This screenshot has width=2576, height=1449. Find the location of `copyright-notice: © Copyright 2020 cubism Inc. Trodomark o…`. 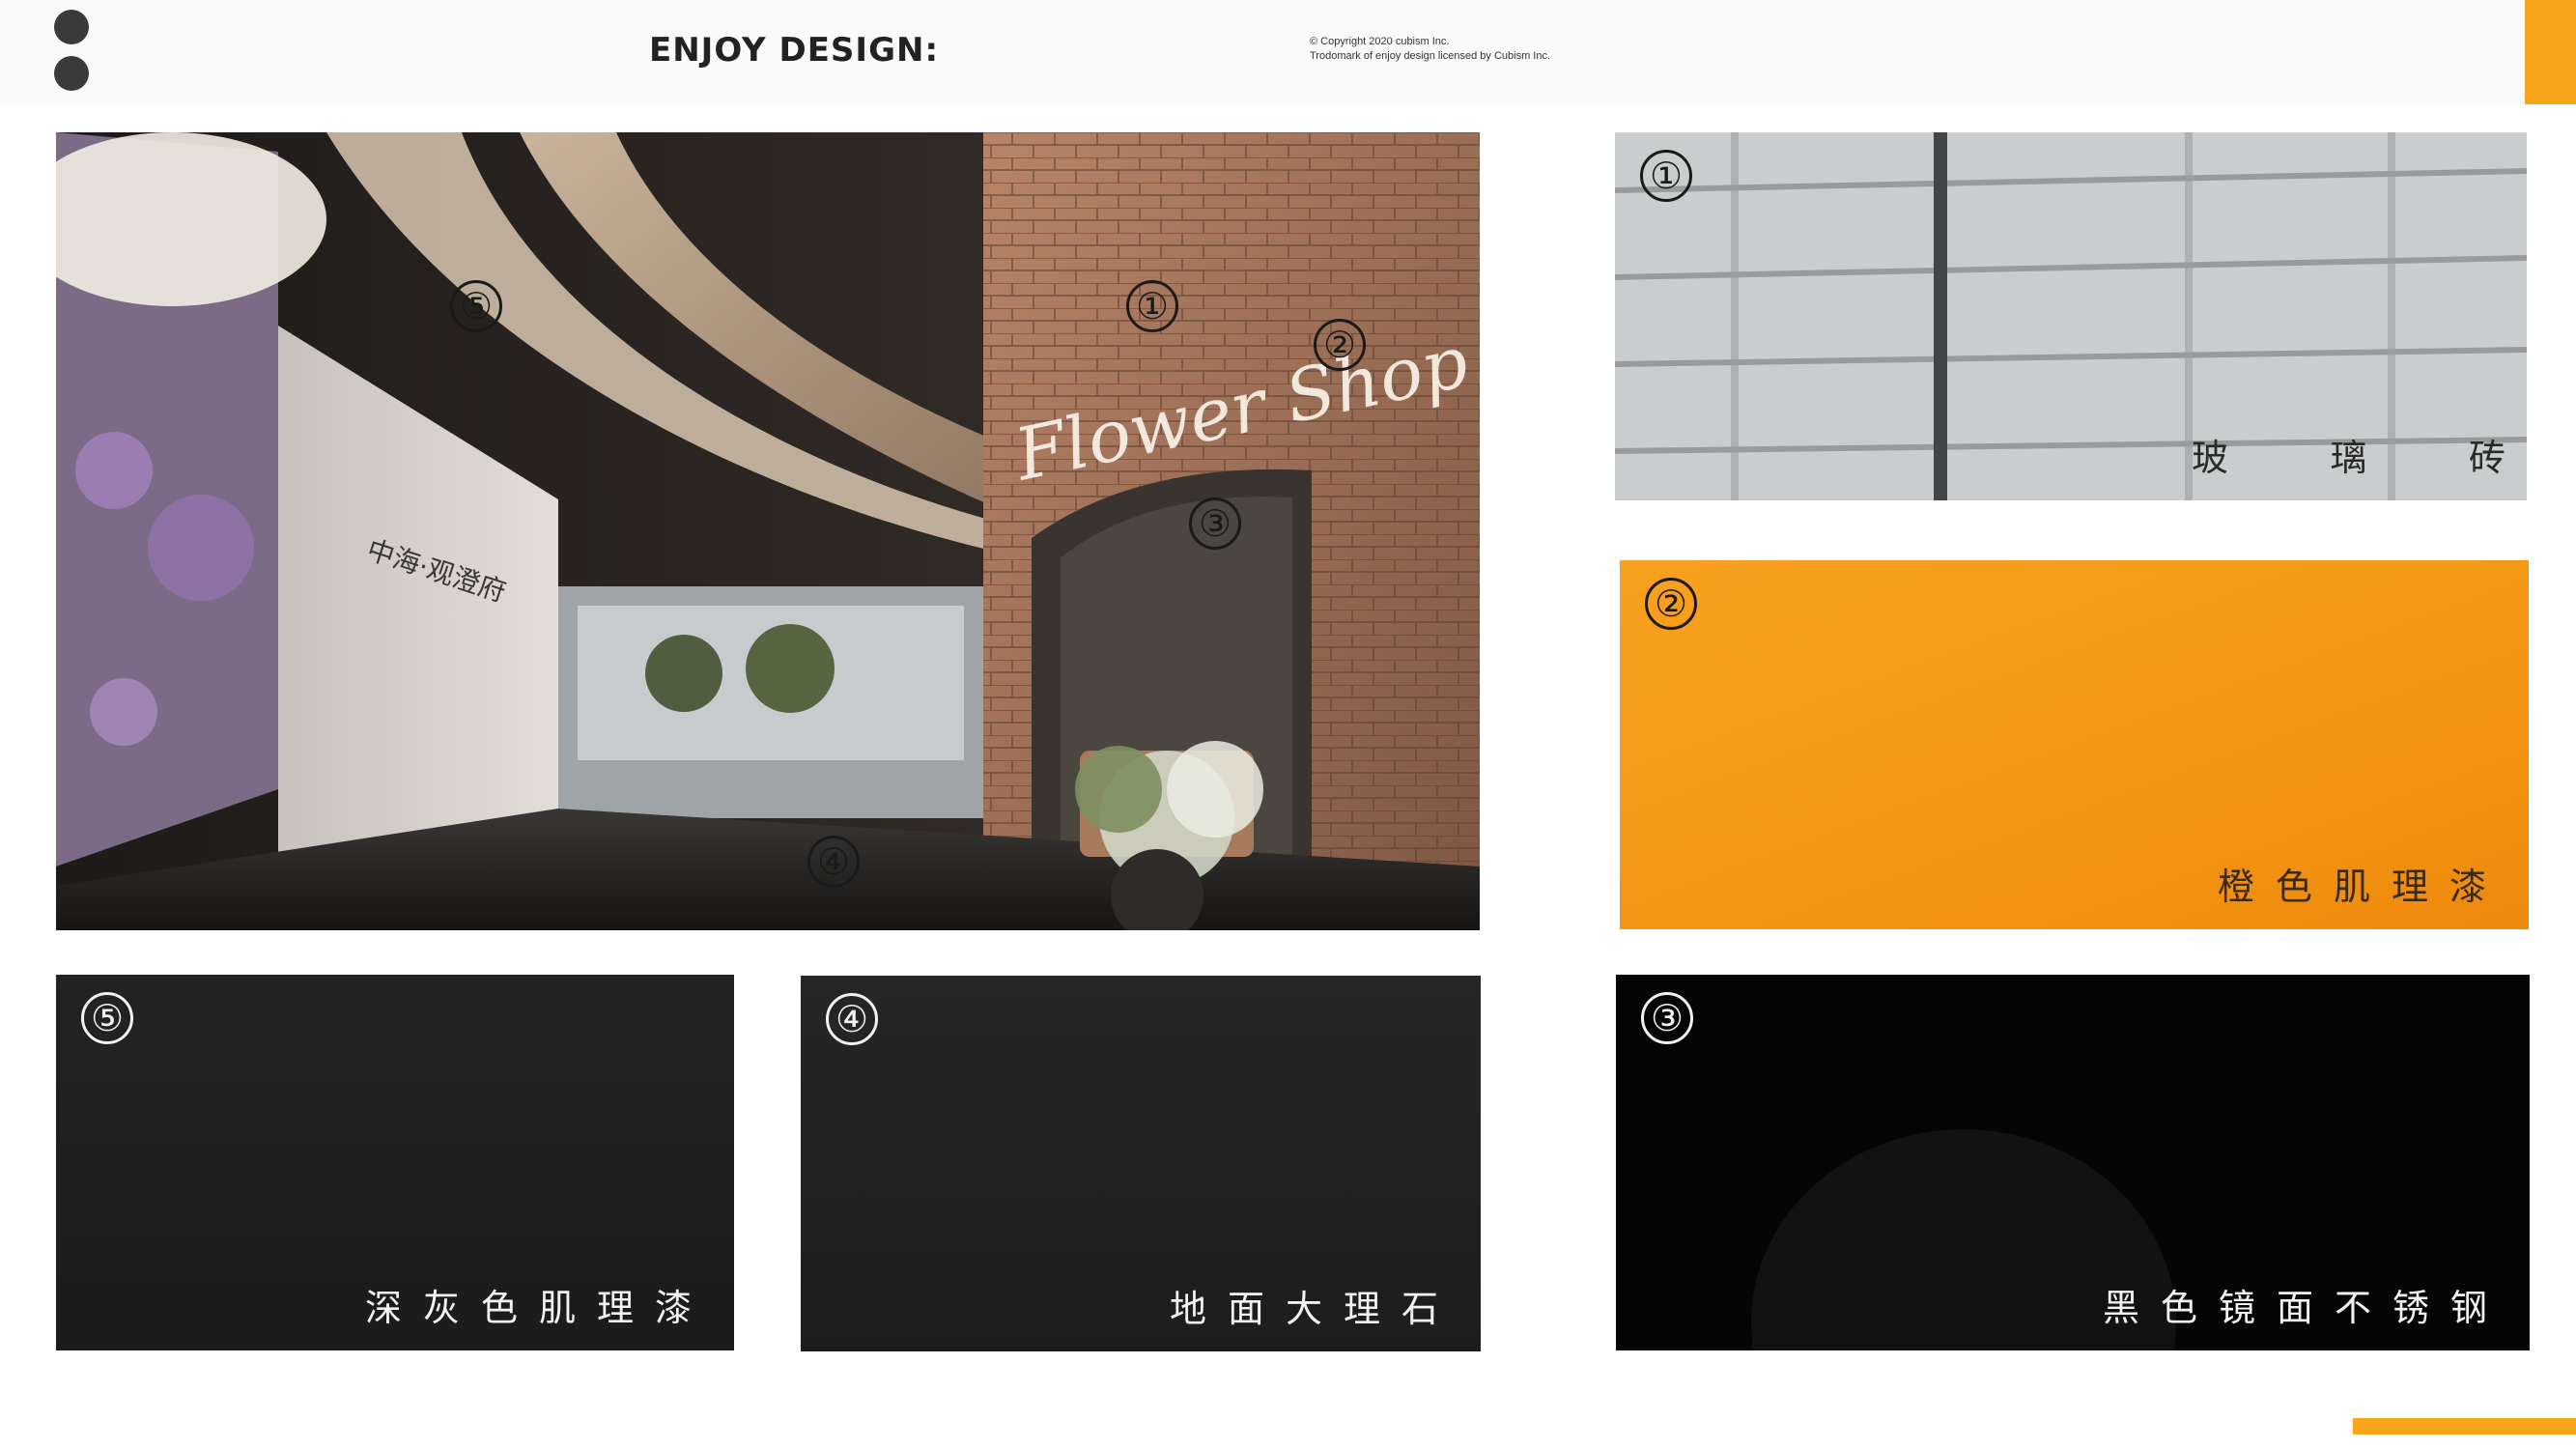

copyright-notice: © Copyright 2020 cubism Inc. Trodomark o… is located at coordinates (1430, 49).